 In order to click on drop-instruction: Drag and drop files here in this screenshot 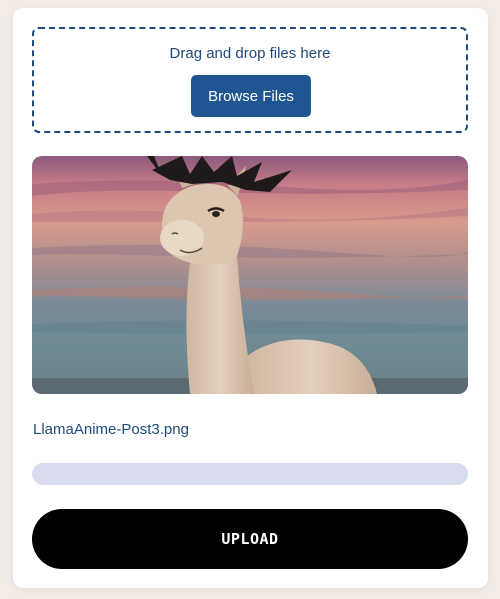, I will do `click(250, 53)`.